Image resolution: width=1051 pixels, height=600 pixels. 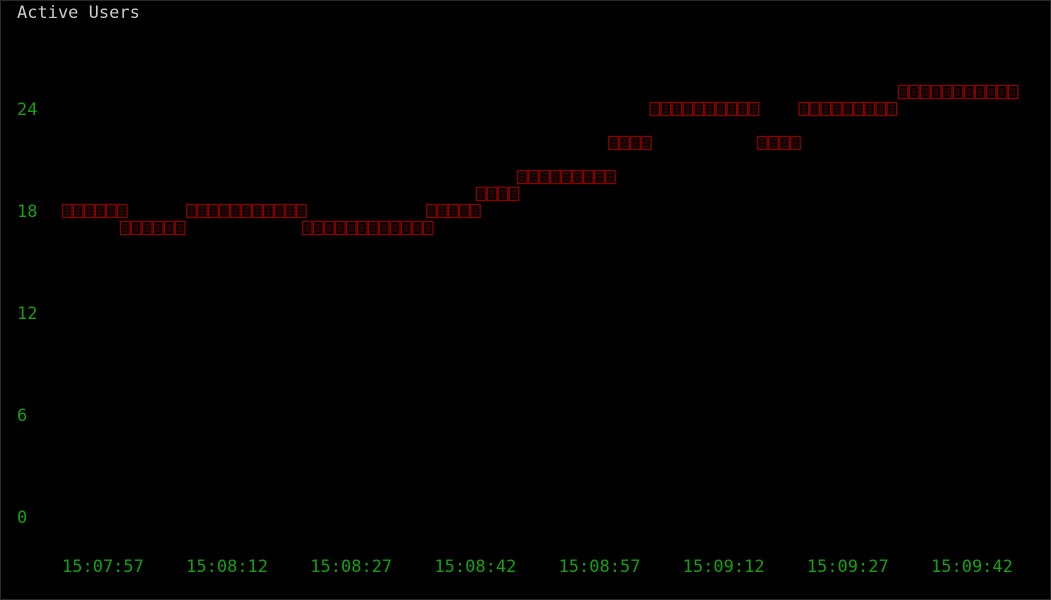 What do you see at coordinates (972, 567) in the screenshot?
I see `x-tick-label: 15:09:42` at bounding box center [972, 567].